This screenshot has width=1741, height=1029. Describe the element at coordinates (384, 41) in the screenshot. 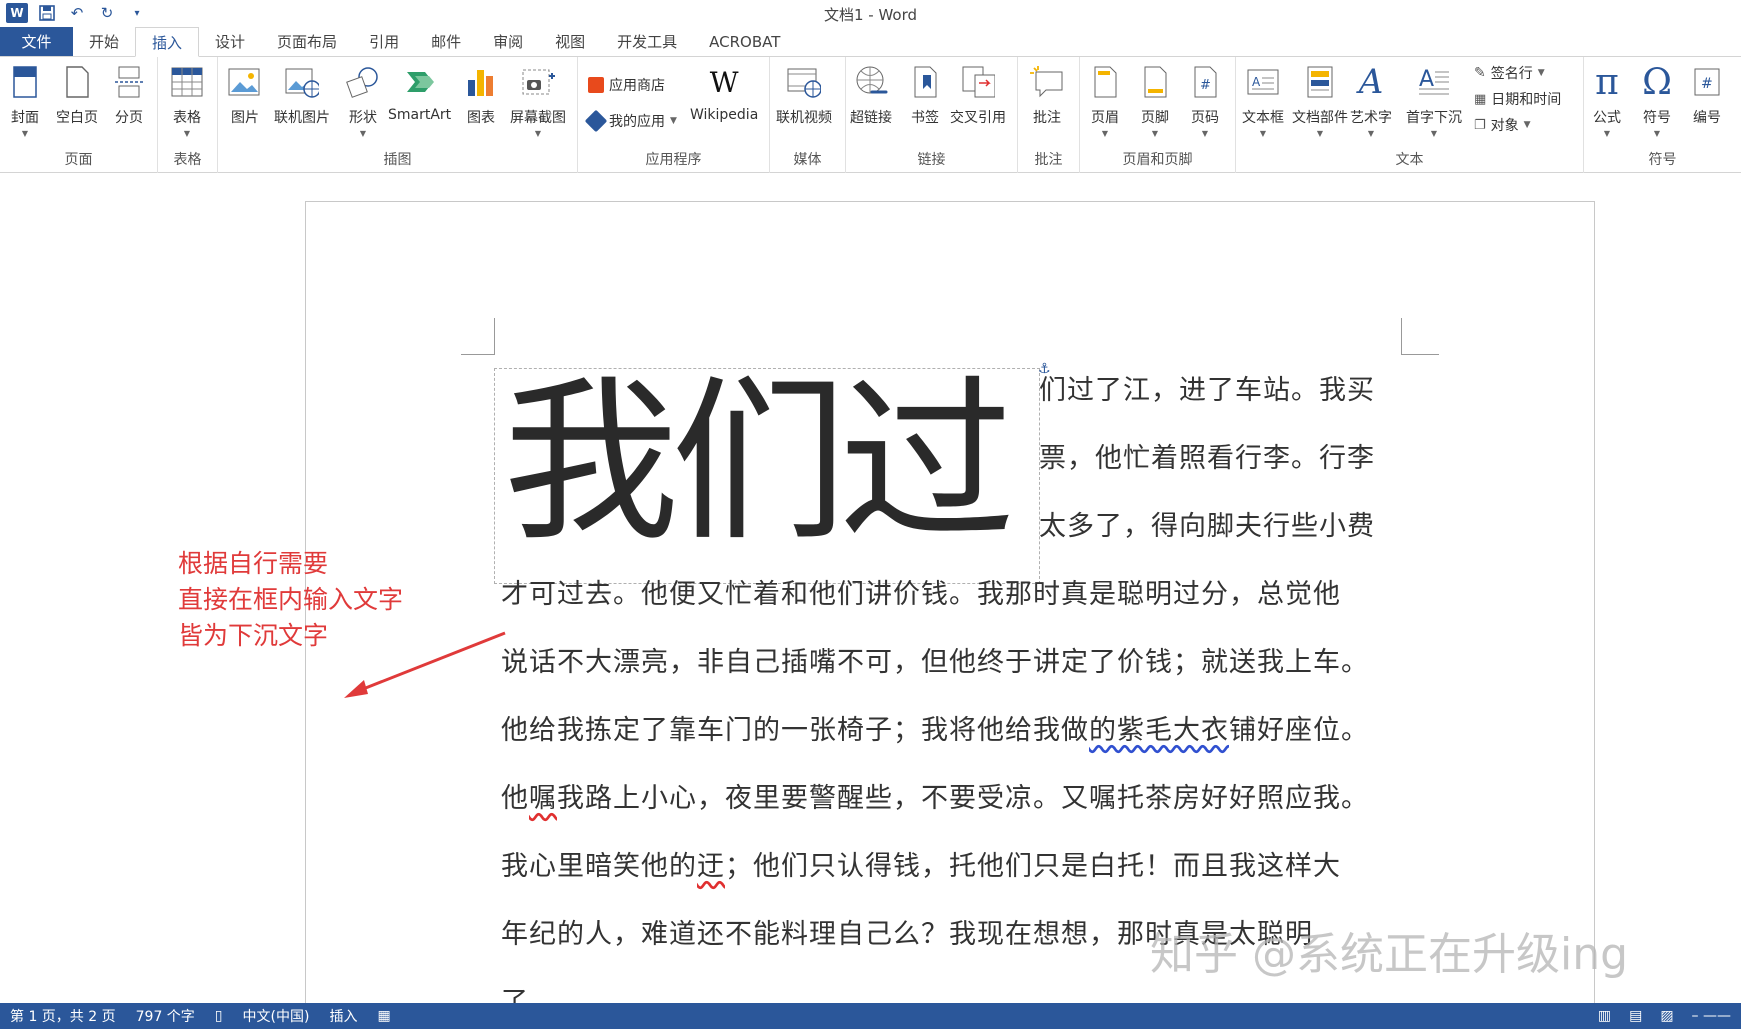

I see `tab-references: 引用` at that location.